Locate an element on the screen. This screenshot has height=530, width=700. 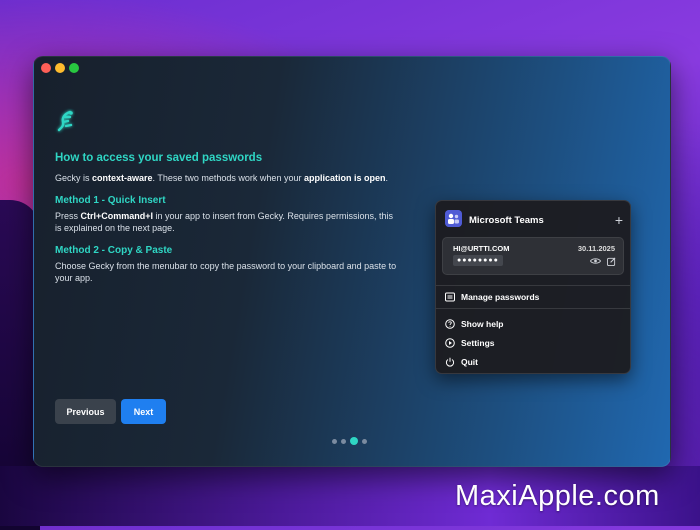
menu-item-show-help: Show help is located at coordinates (474, 324).